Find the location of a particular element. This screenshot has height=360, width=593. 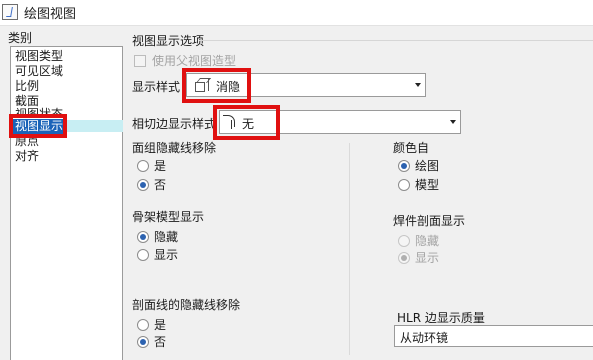

weld-section-label: 焊件剖面显示 is located at coordinates (429, 221).